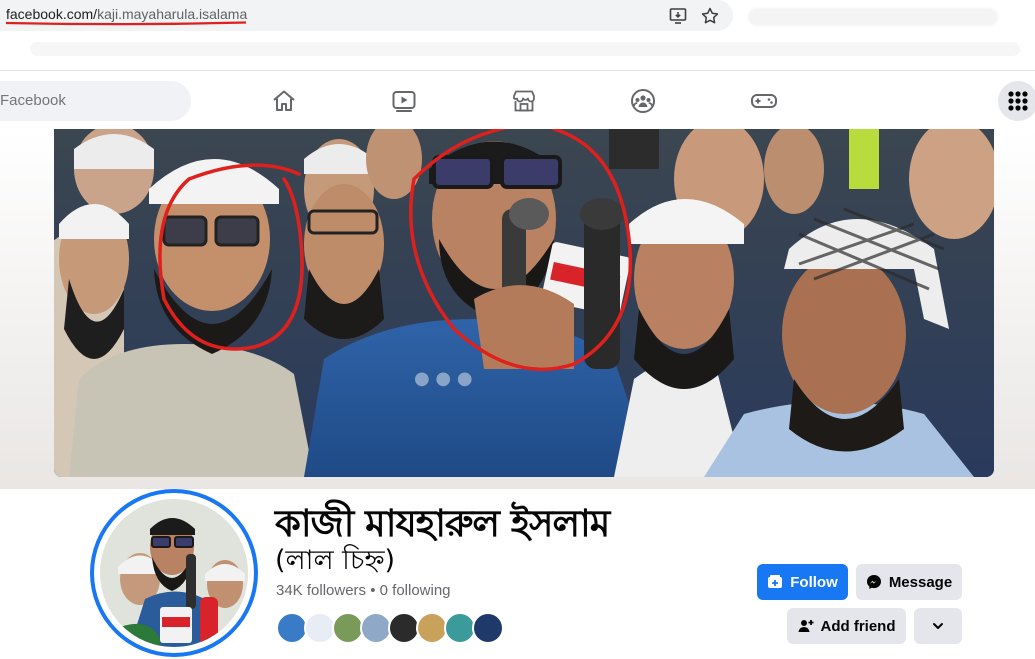  What do you see at coordinates (525, 49) in the screenshot?
I see `bookmarks-bar` at bounding box center [525, 49].